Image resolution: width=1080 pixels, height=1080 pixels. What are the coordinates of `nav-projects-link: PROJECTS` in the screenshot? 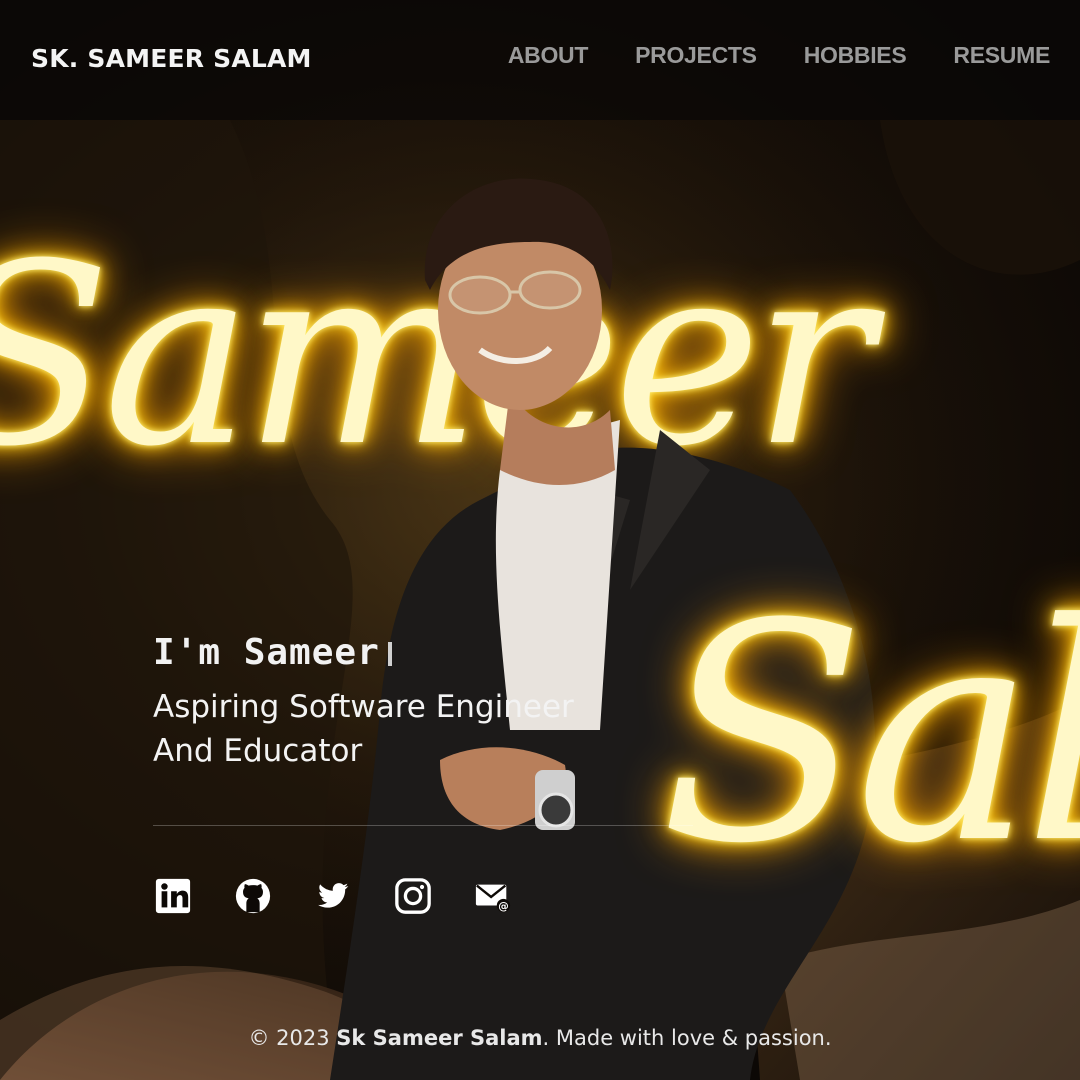 It's located at (696, 55).